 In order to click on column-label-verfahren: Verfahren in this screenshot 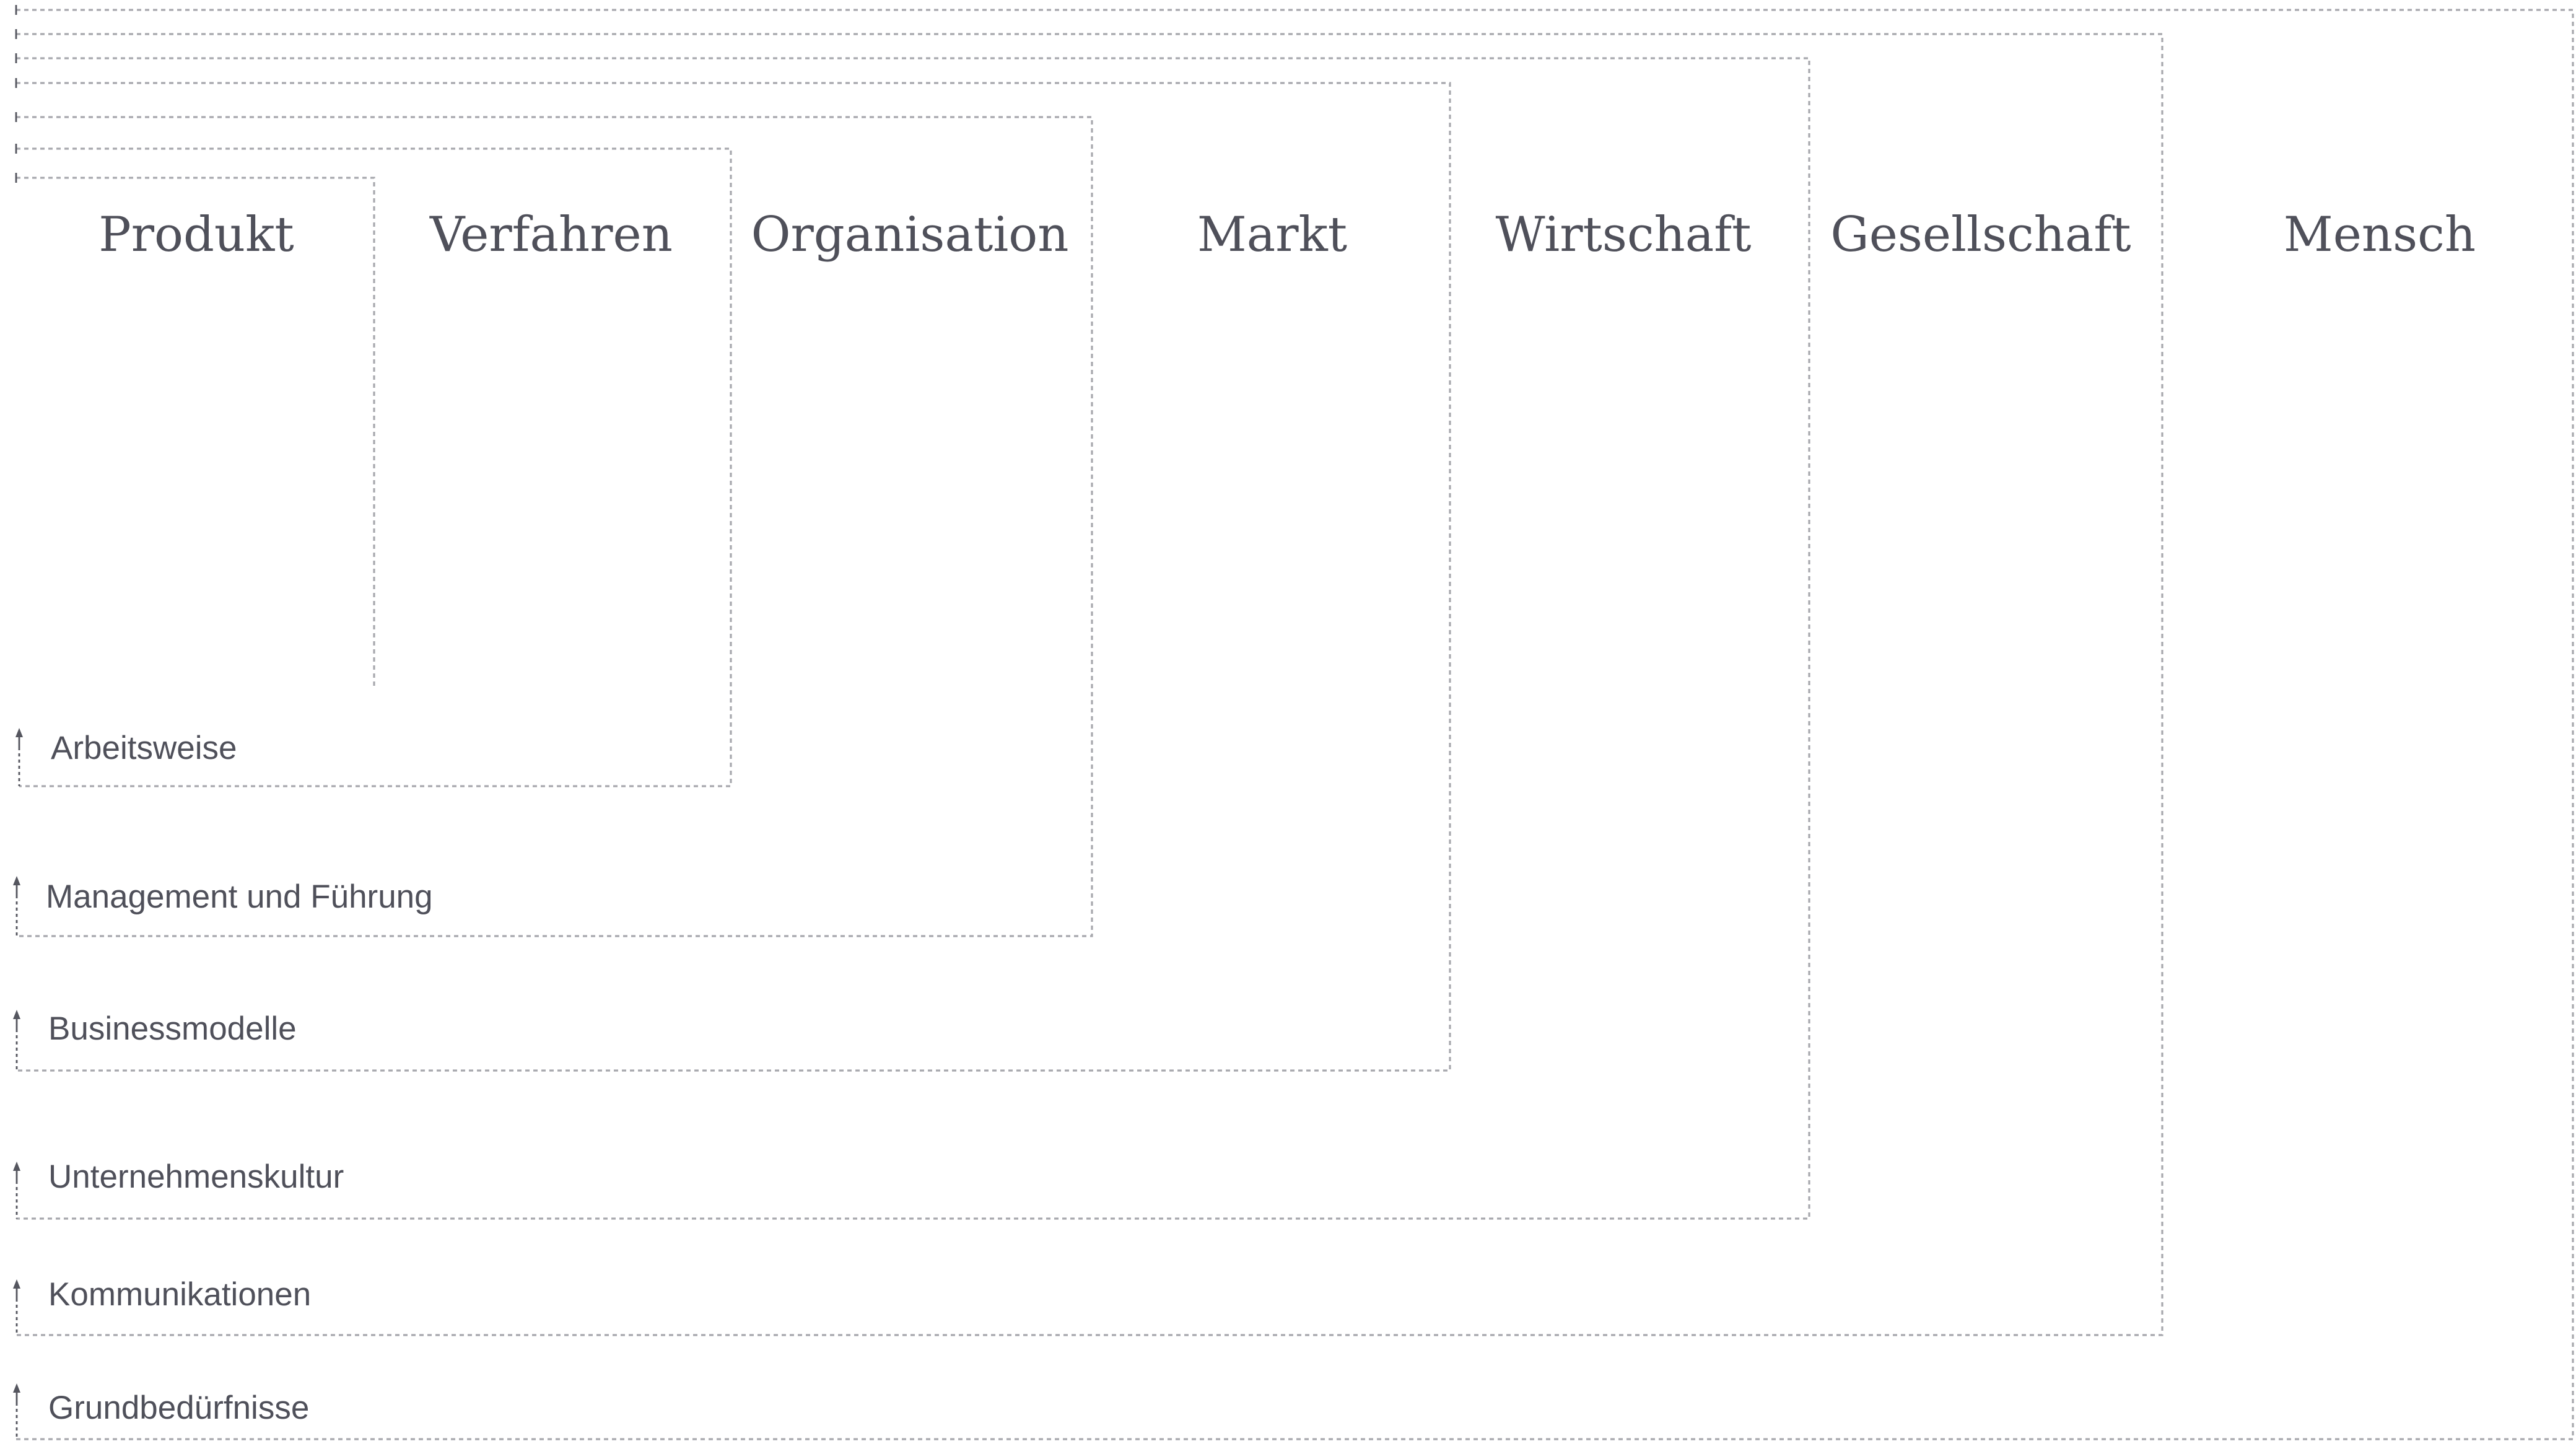, I will do `click(551, 235)`.